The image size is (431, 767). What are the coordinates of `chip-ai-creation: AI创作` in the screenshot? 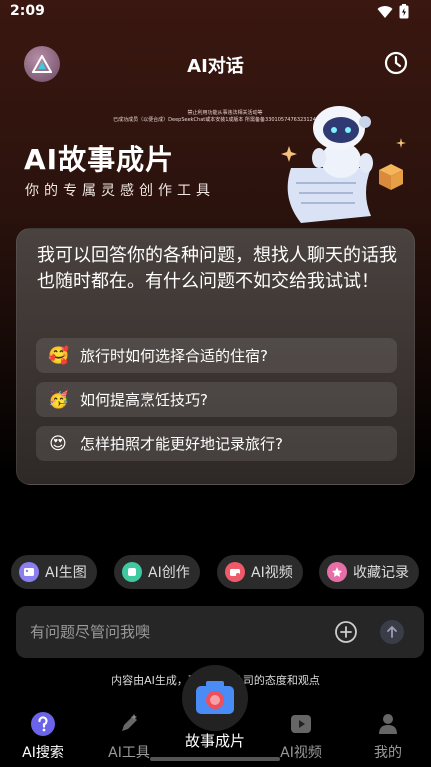 It's located at (157, 572).